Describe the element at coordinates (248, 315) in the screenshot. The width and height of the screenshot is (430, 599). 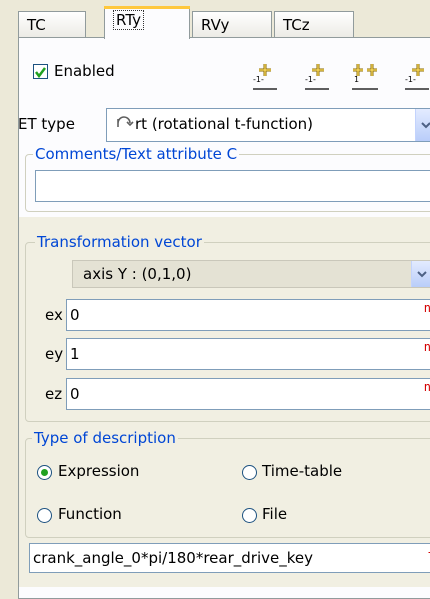
I see `ex-input: 0 n` at that location.